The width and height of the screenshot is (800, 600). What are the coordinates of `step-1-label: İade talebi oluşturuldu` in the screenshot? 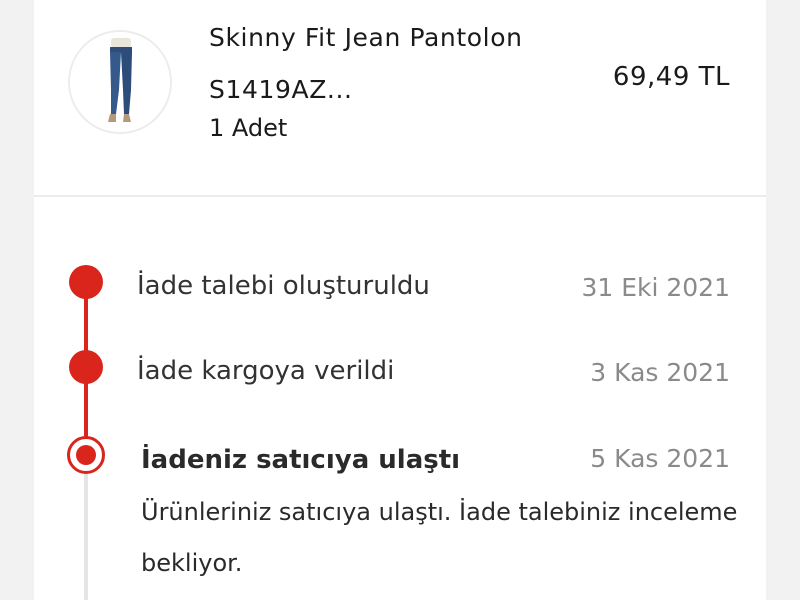 It's located at (283, 286).